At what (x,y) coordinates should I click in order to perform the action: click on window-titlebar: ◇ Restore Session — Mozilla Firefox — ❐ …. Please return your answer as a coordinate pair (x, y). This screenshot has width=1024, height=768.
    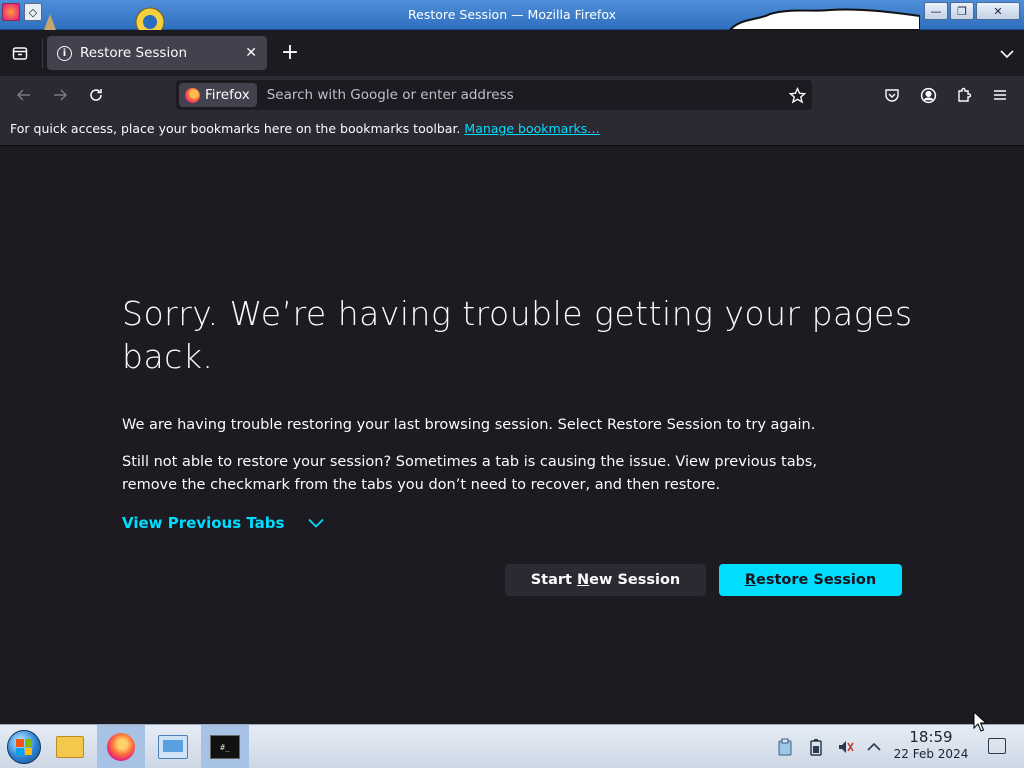
    Looking at the image, I should click on (512, 15).